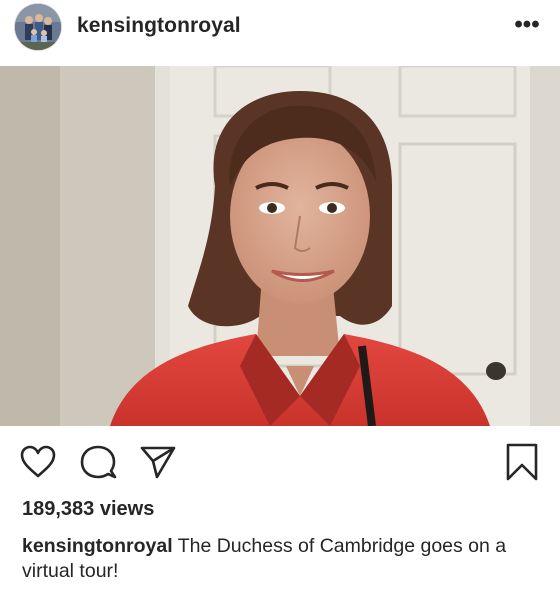 Image resolution: width=560 pixels, height=600 pixels. I want to click on bookmark-icon, so click(522, 462).